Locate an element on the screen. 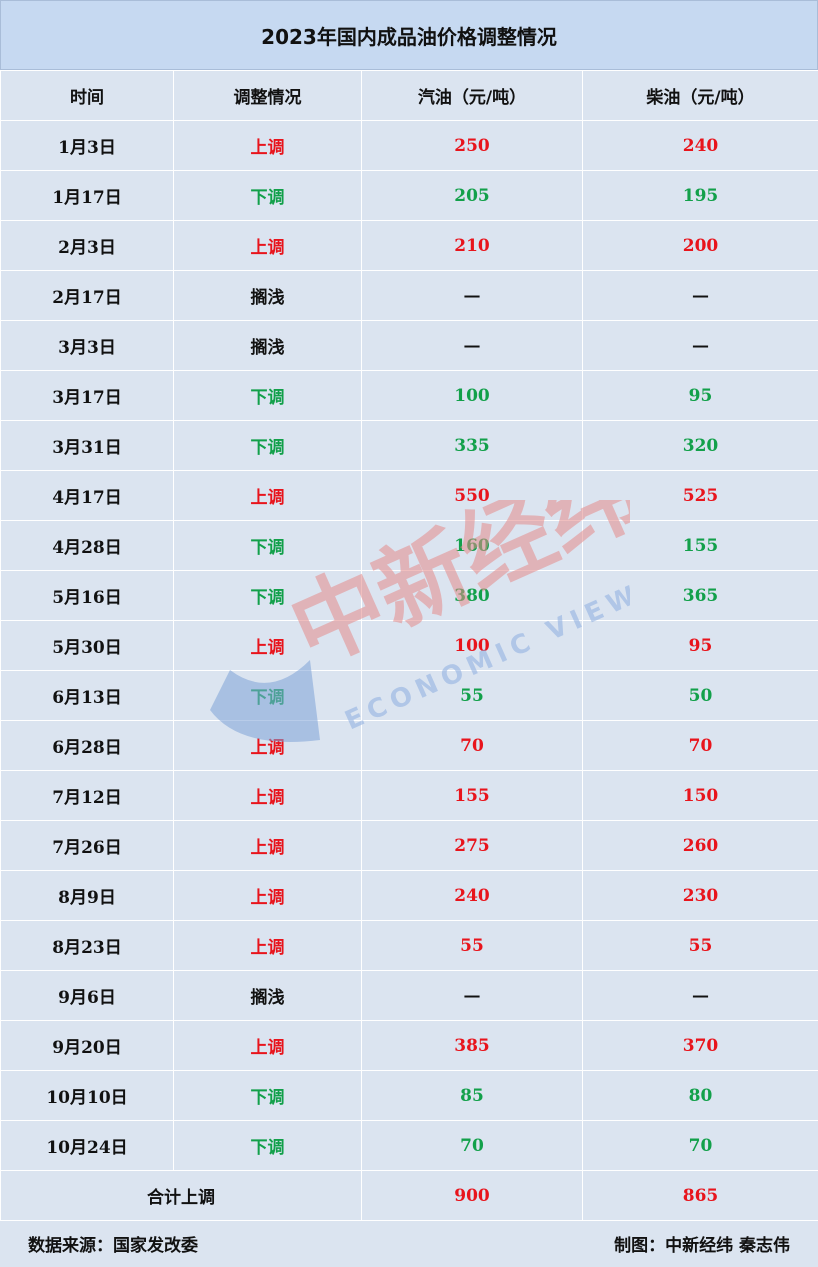  row-date: 6月28日 is located at coordinates (87, 745).